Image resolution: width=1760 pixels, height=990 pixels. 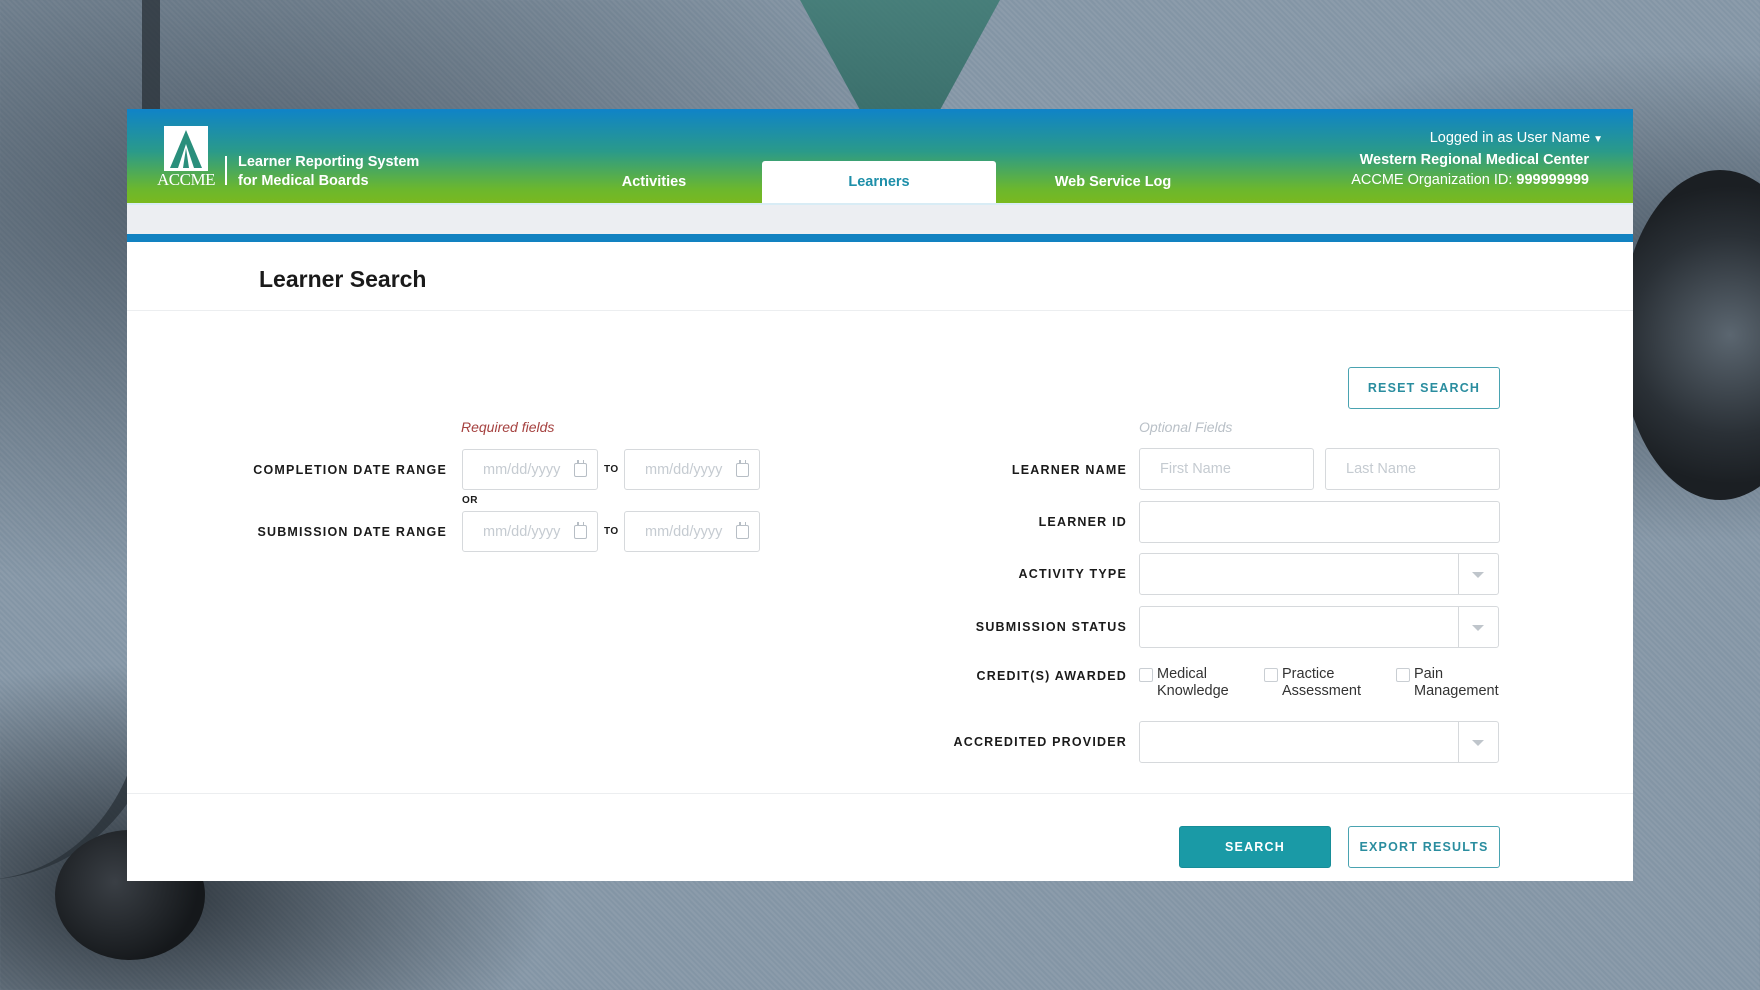 I want to click on submission-date-from-input: mm/dd/yyyy, so click(x=530, y=531).